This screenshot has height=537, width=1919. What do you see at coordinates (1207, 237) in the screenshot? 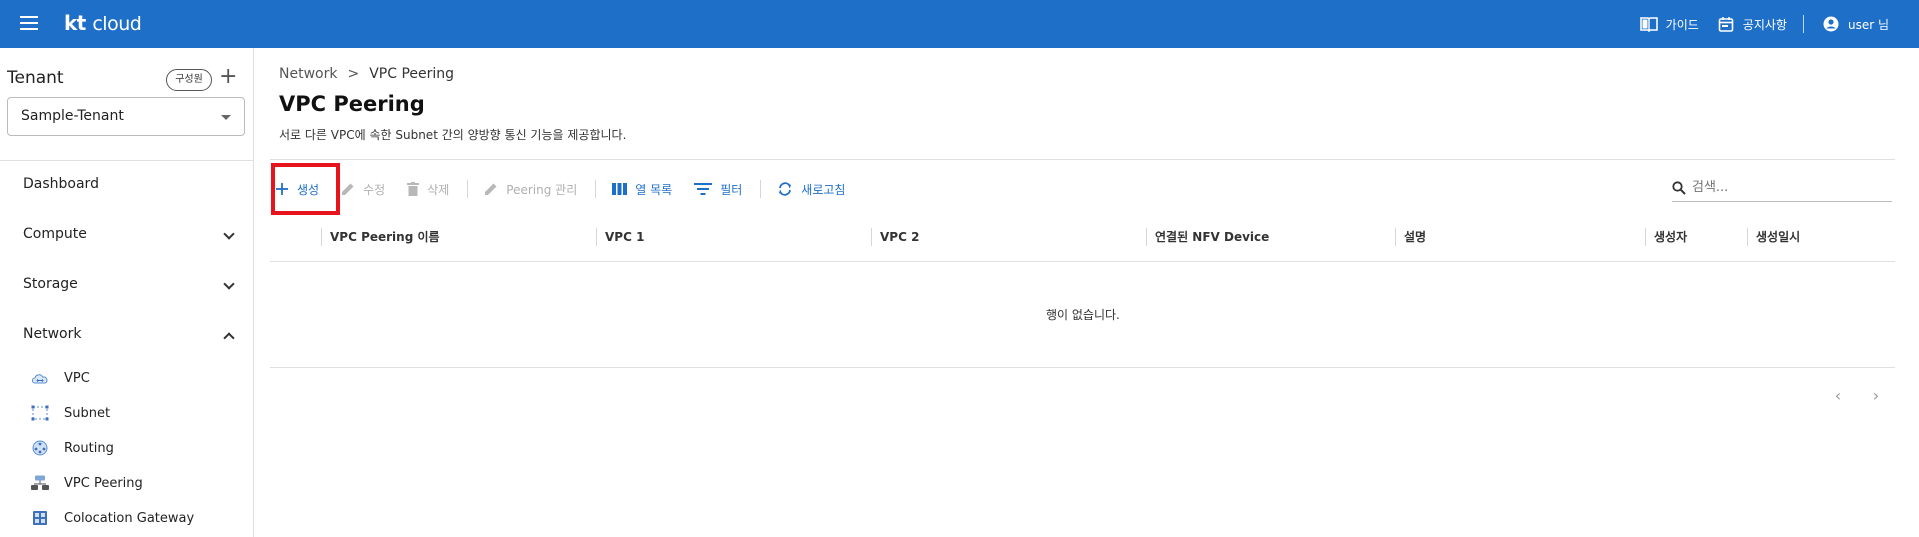
I see `column-header-nfv-device: 연결된 NFV Device` at bounding box center [1207, 237].